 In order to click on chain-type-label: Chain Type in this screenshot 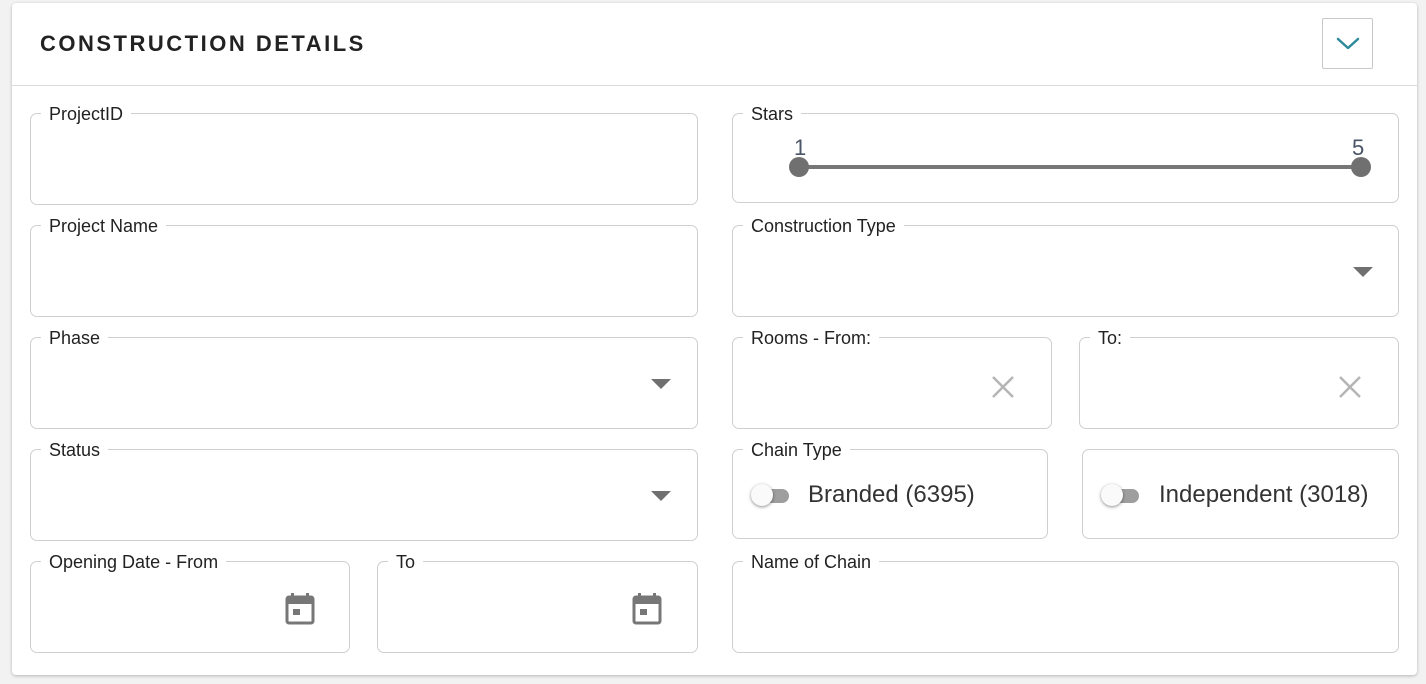, I will do `click(796, 450)`.